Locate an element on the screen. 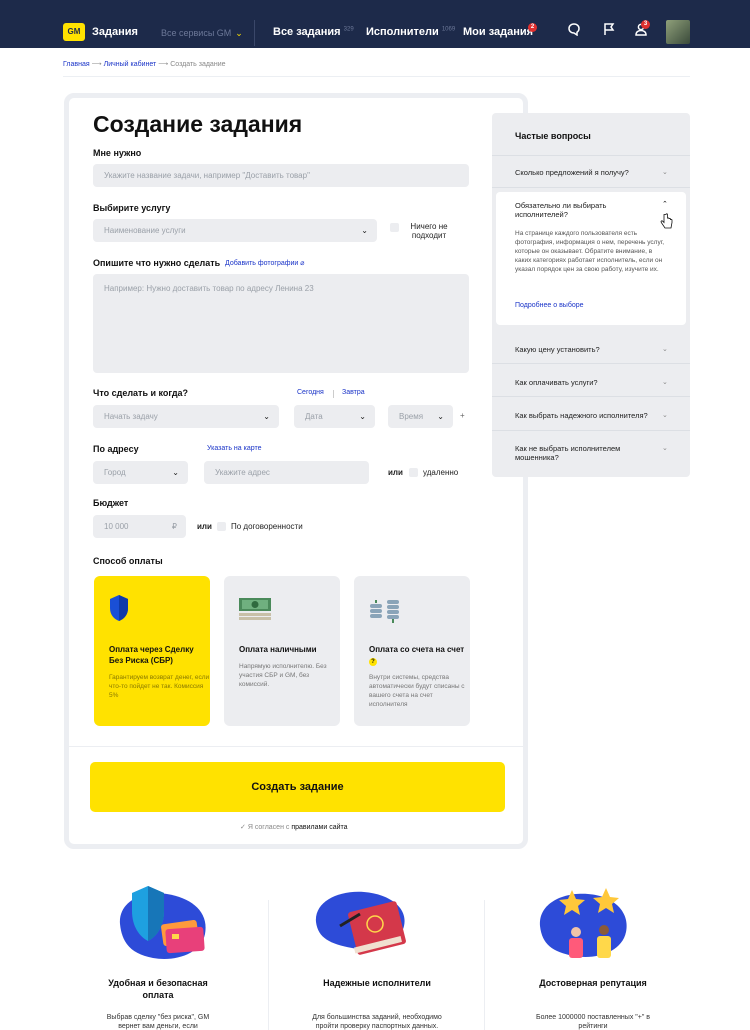  faq-question: Сколько предложений я получу? is located at coordinates (590, 172).